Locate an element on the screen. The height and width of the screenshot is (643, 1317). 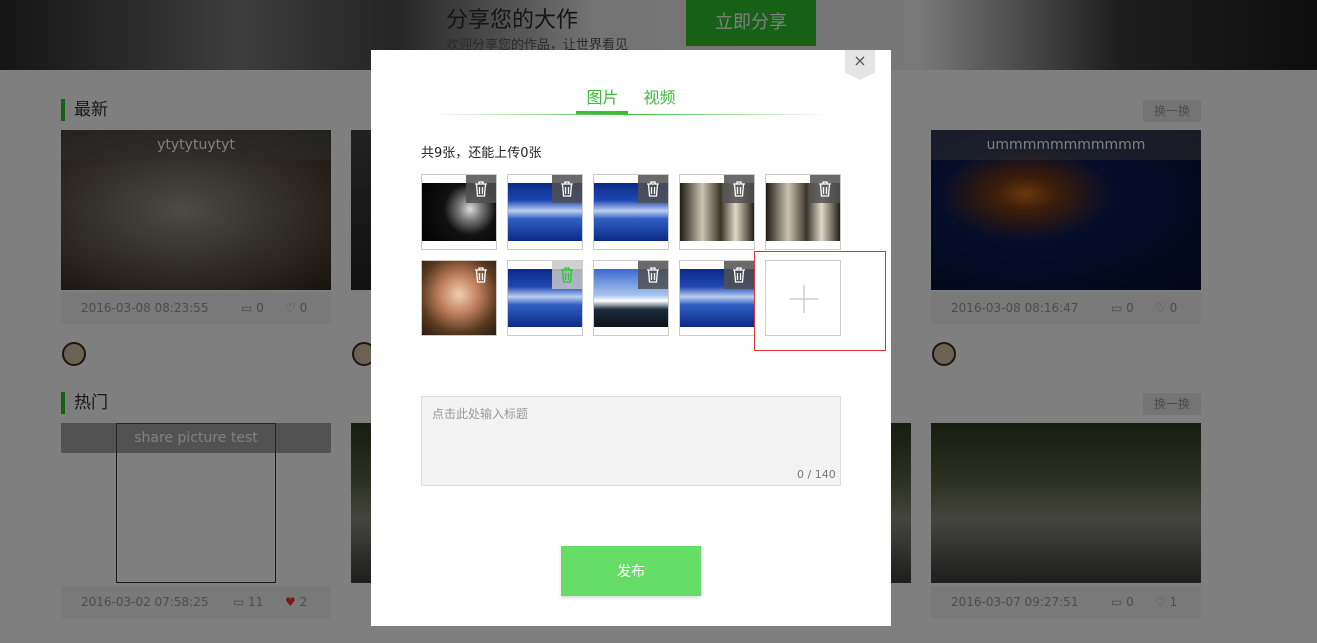
char-counter: 0 / 140 is located at coordinates (816, 474).